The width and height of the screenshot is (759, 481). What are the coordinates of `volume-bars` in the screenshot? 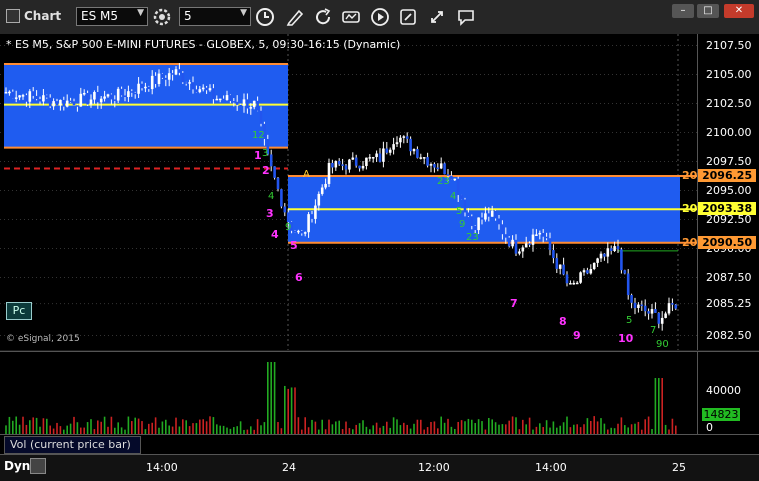 It's located at (341, 398).